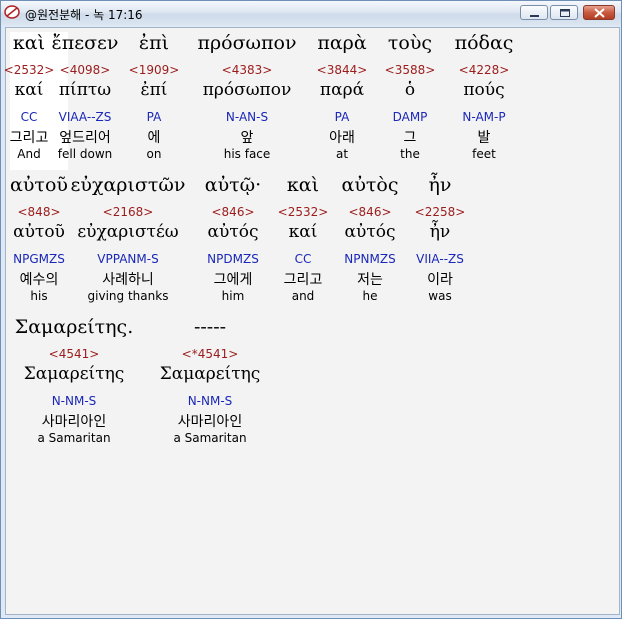  I want to click on token-strong: <4098>, so click(85, 70).